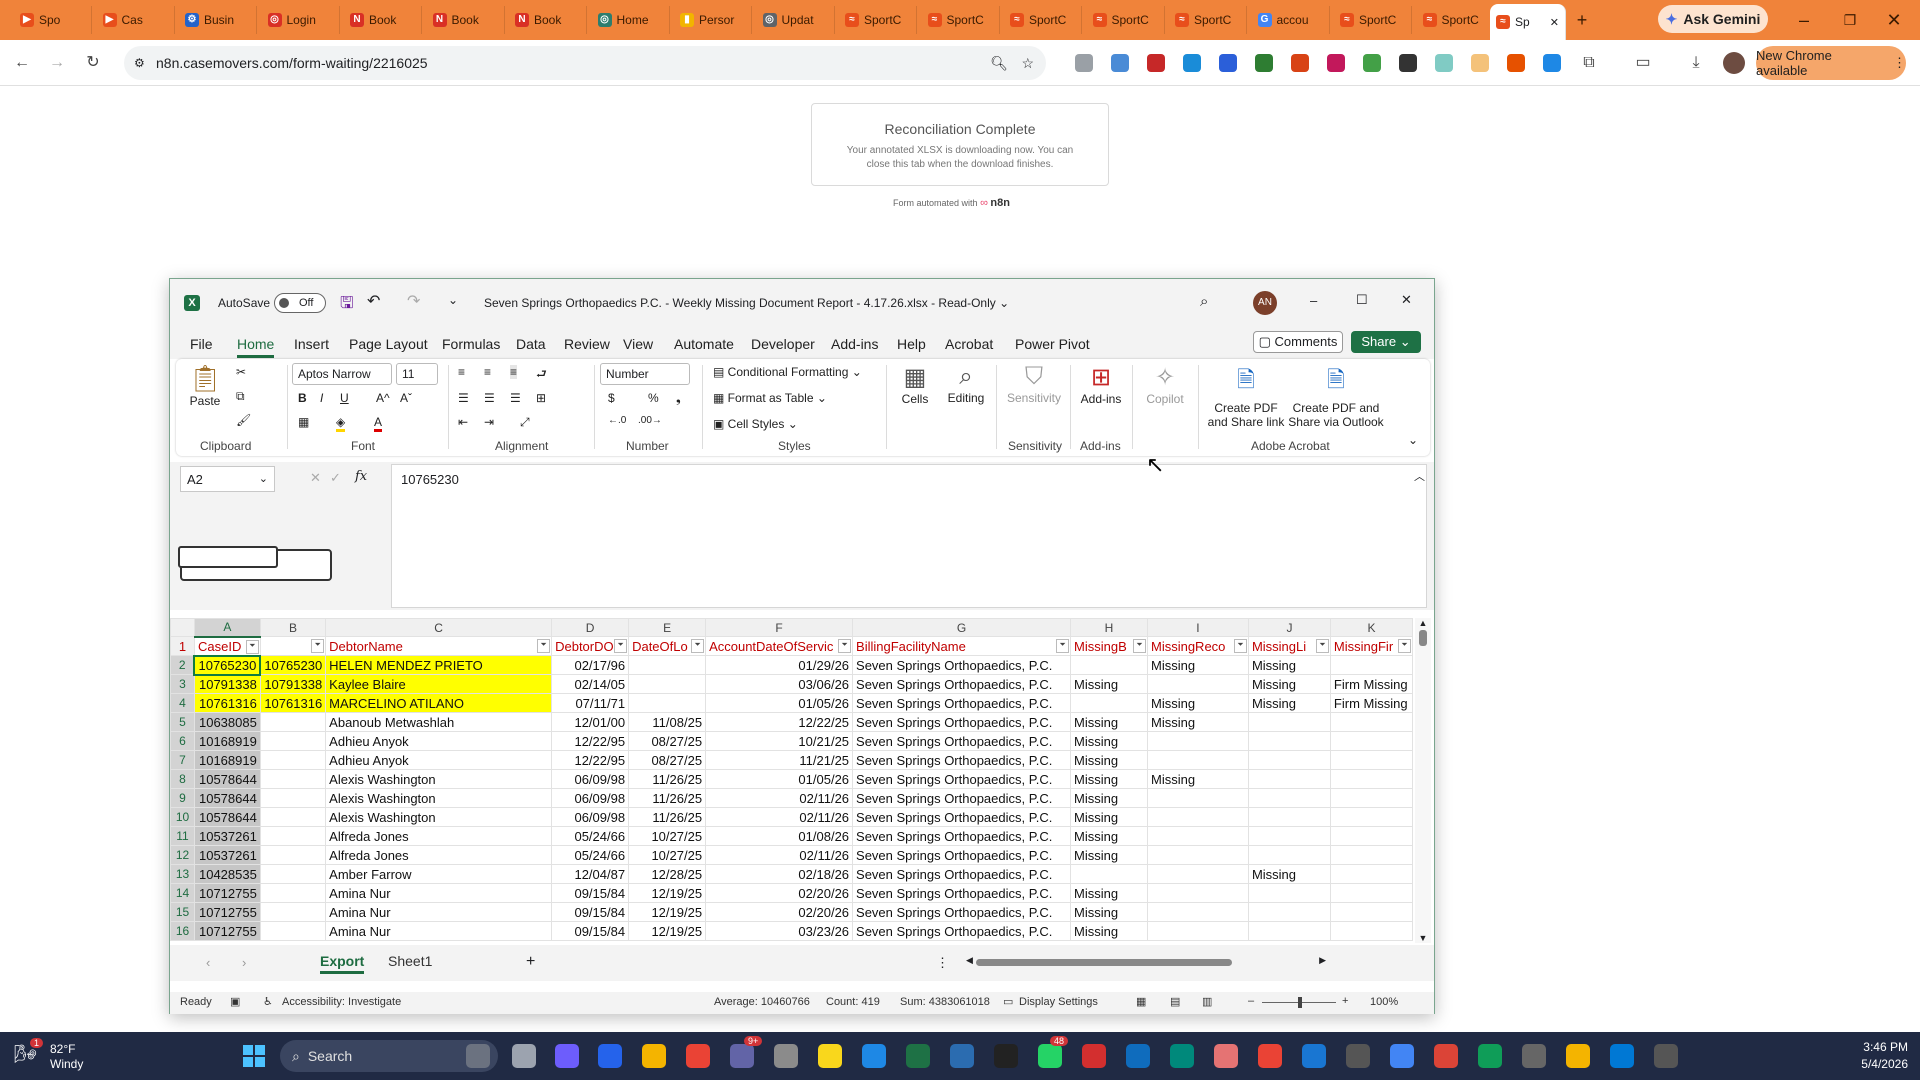 The height and width of the screenshot is (1080, 1920). I want to click on font-color-icon: A, so click(378, 423).